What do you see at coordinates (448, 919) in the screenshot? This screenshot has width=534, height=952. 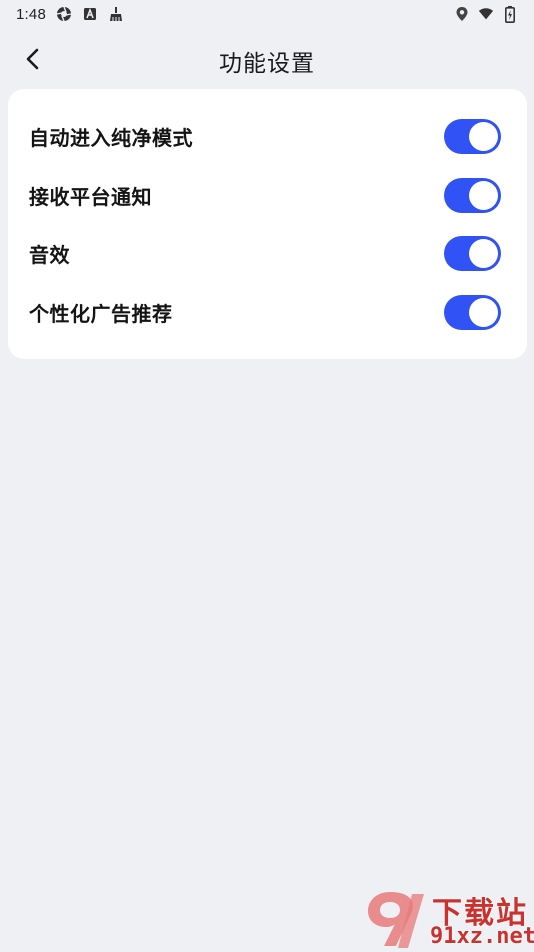 I see `watermark: 下载站 91xz.net` at bounding box center [448, 919].